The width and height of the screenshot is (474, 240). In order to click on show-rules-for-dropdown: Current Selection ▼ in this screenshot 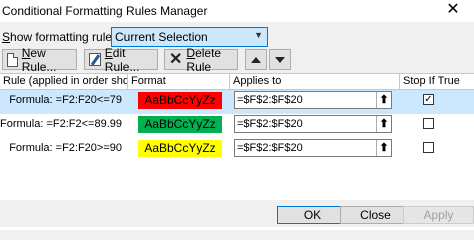, I will do `click(189, 37)`.